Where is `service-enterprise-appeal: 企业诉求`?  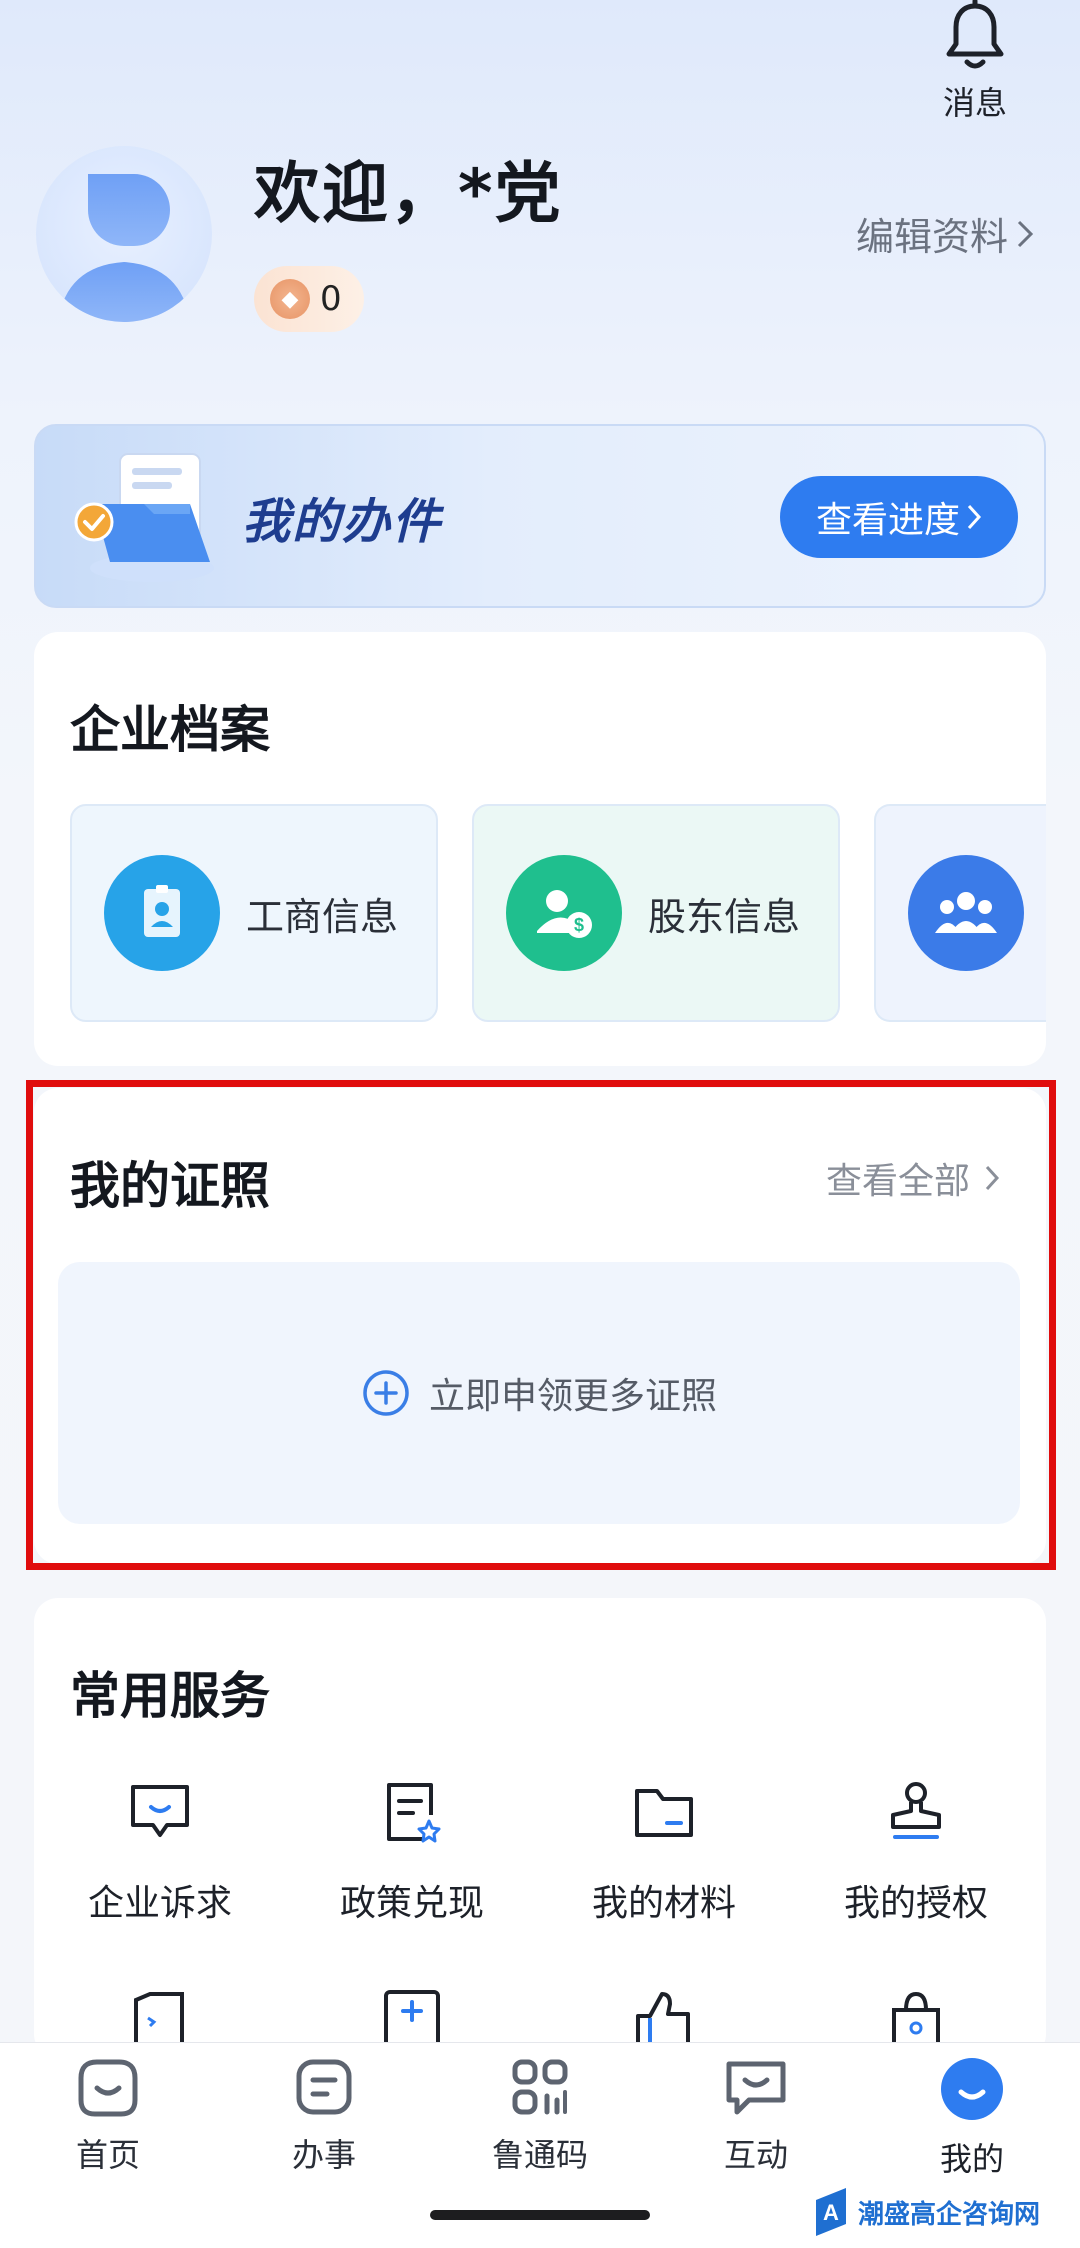 service-enterprise-appeal: 企业诉求 is located at coordinates (160, 1849).